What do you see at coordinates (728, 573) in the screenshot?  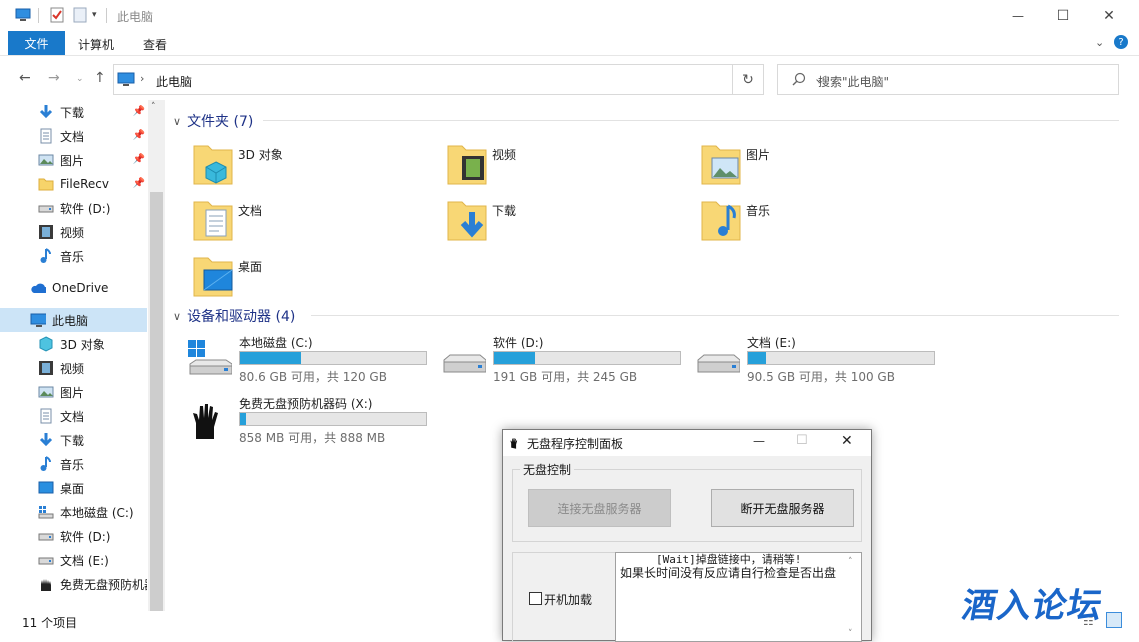 I see `log-line: 如果长时间没有反应请自行检查是否出盘` at bounding box center [728, 573].